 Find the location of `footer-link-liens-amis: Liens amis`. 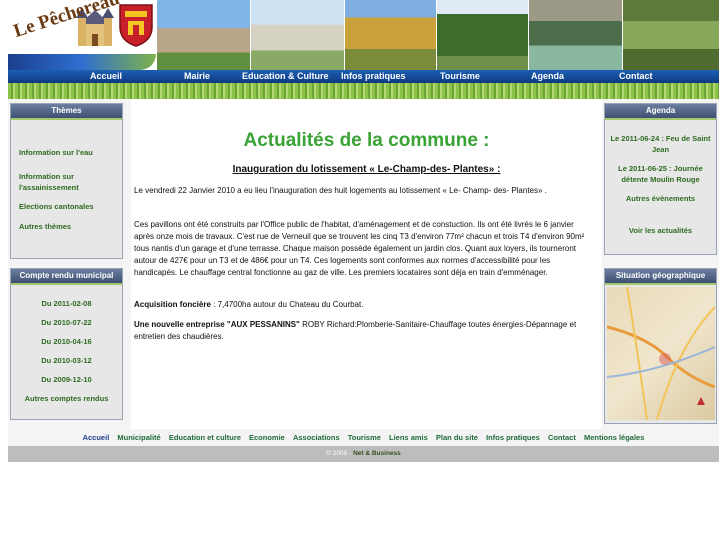

footer-link-liens-amis: Liens amis is located at coordinates (408, 437).